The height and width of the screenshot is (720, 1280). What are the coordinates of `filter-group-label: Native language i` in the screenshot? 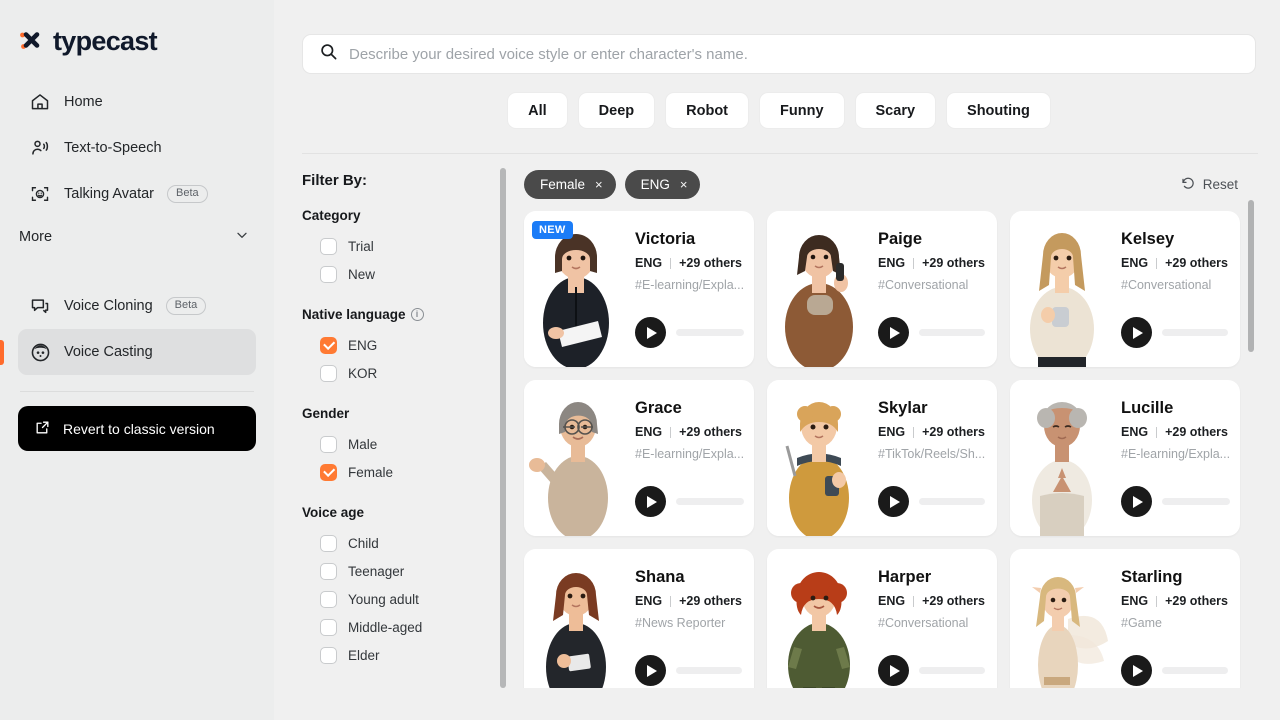 It's located at (397, 314).